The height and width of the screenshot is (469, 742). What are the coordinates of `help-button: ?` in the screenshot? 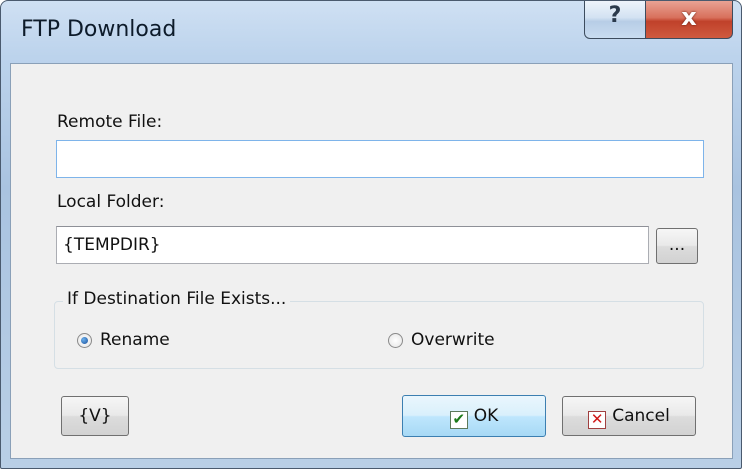 It's located at (615, 20).